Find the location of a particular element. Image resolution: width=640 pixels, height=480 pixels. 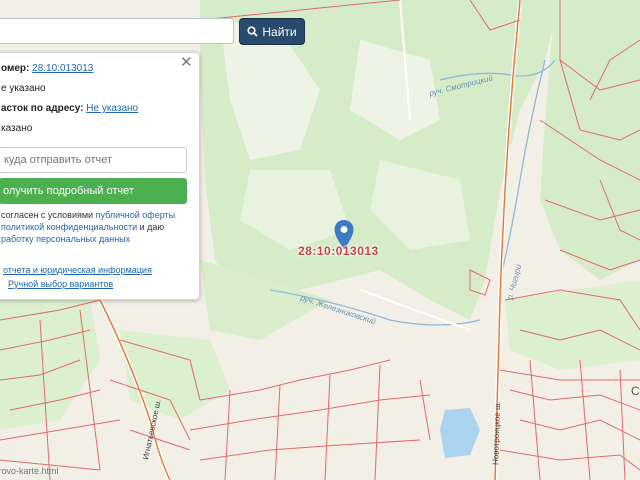

manual-select-link: Ручной выбор вариантов is located at coordinates (60, 284).